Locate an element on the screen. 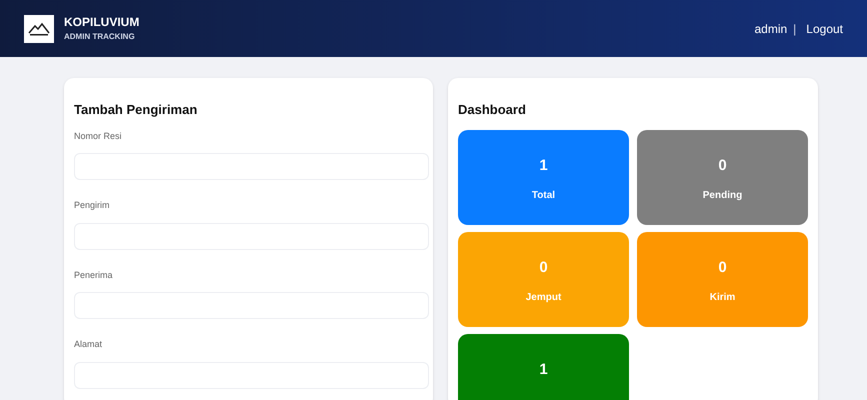 This screenshot has height=400, width=867. stat-label: Jemput is located at coordinates (544, 297).